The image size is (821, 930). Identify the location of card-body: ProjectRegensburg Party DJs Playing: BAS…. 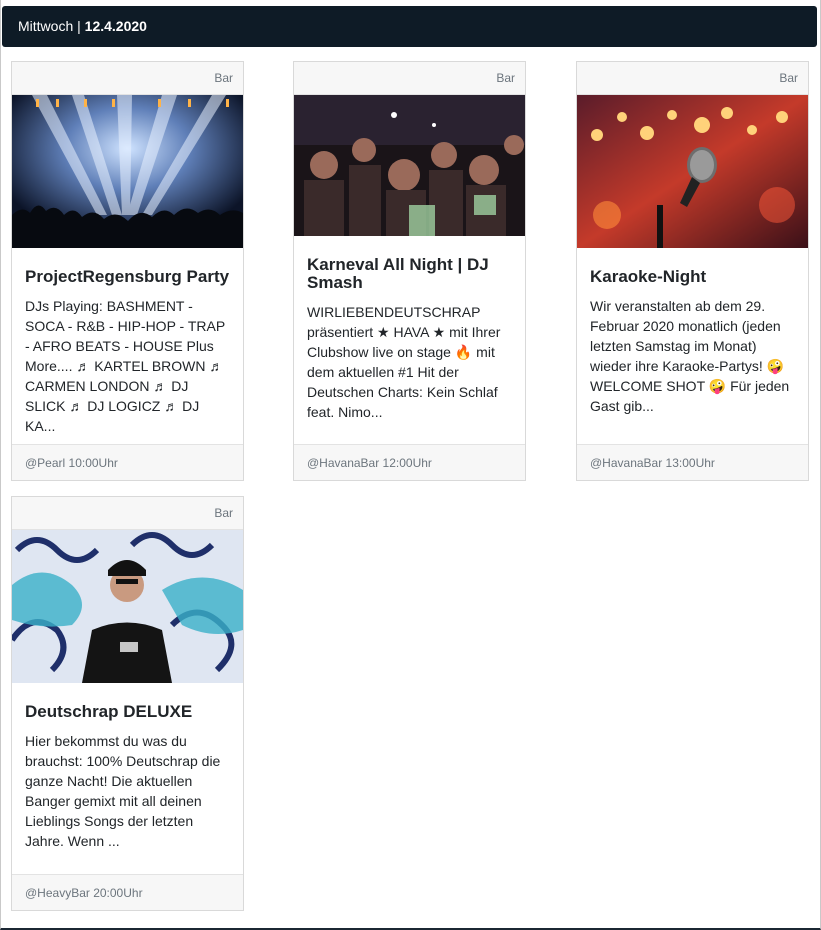
(127, 346).